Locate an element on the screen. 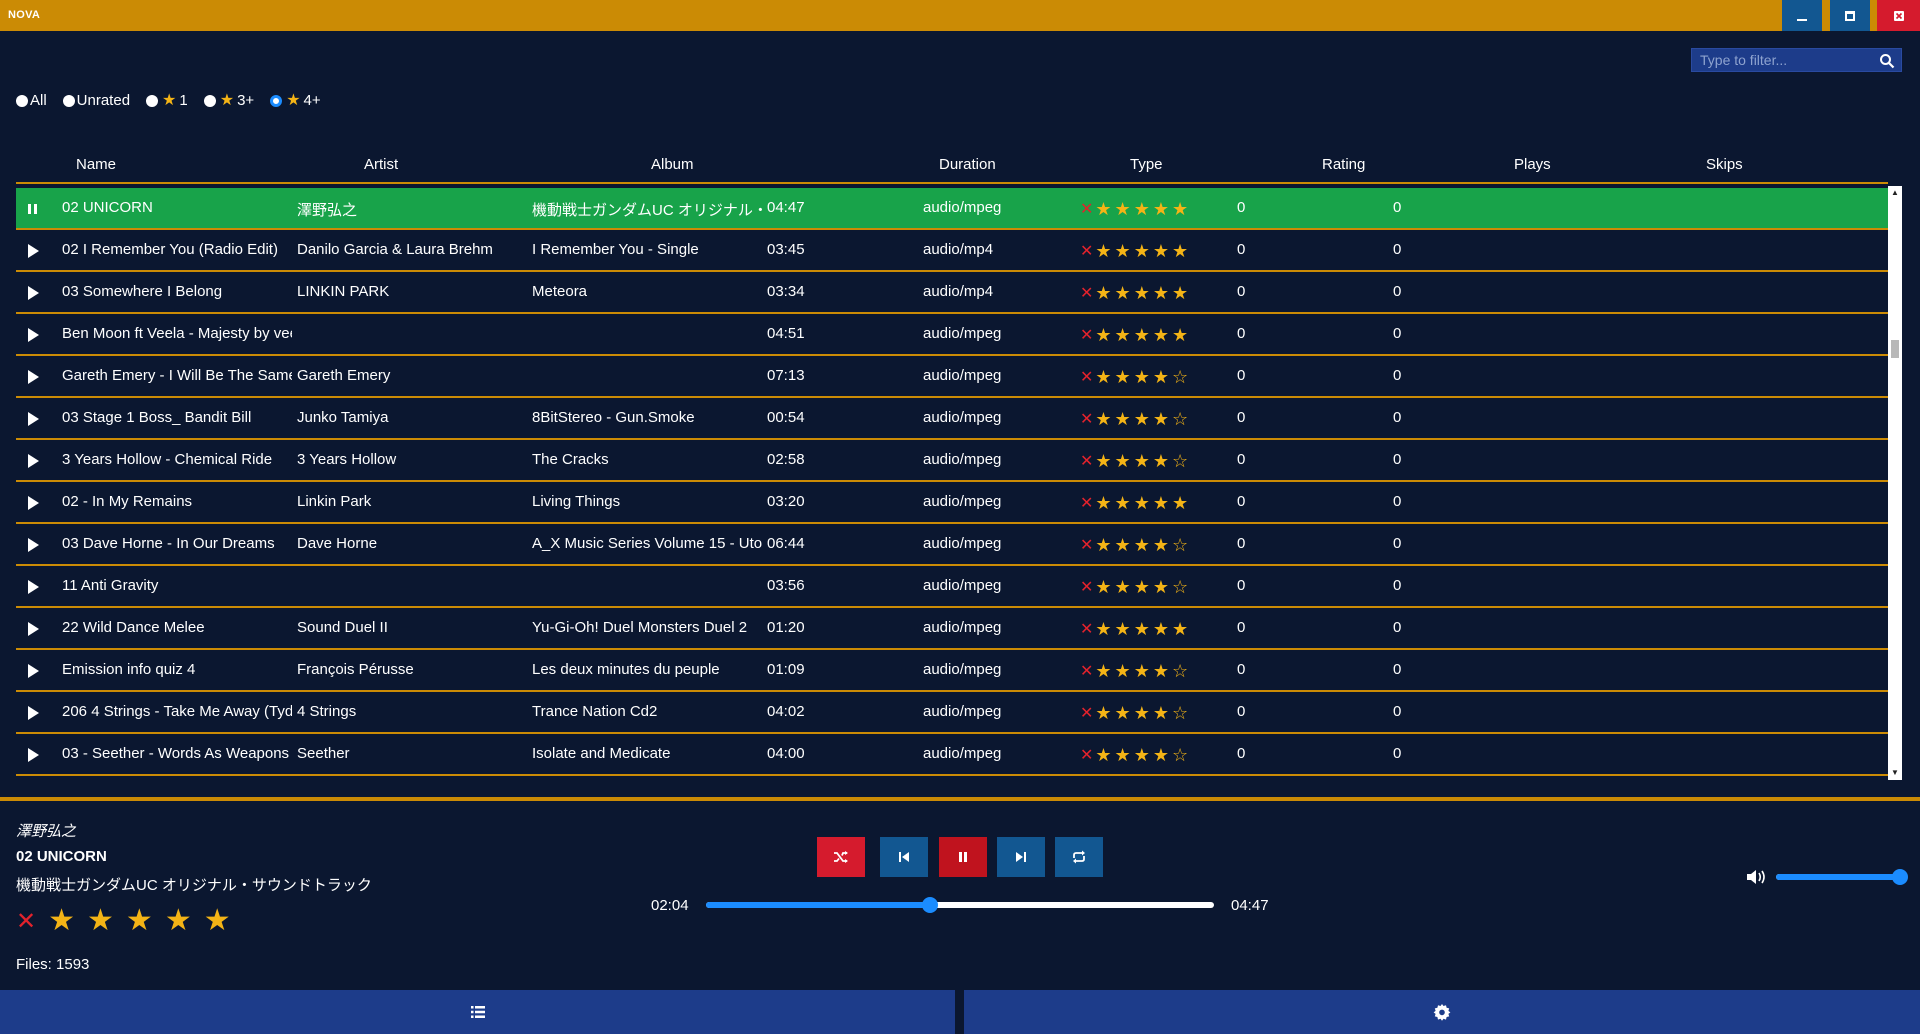 This screenshot has height=1034, width=1920. rating-filter-unrated: Unrated is located at coordinates (96, 100).